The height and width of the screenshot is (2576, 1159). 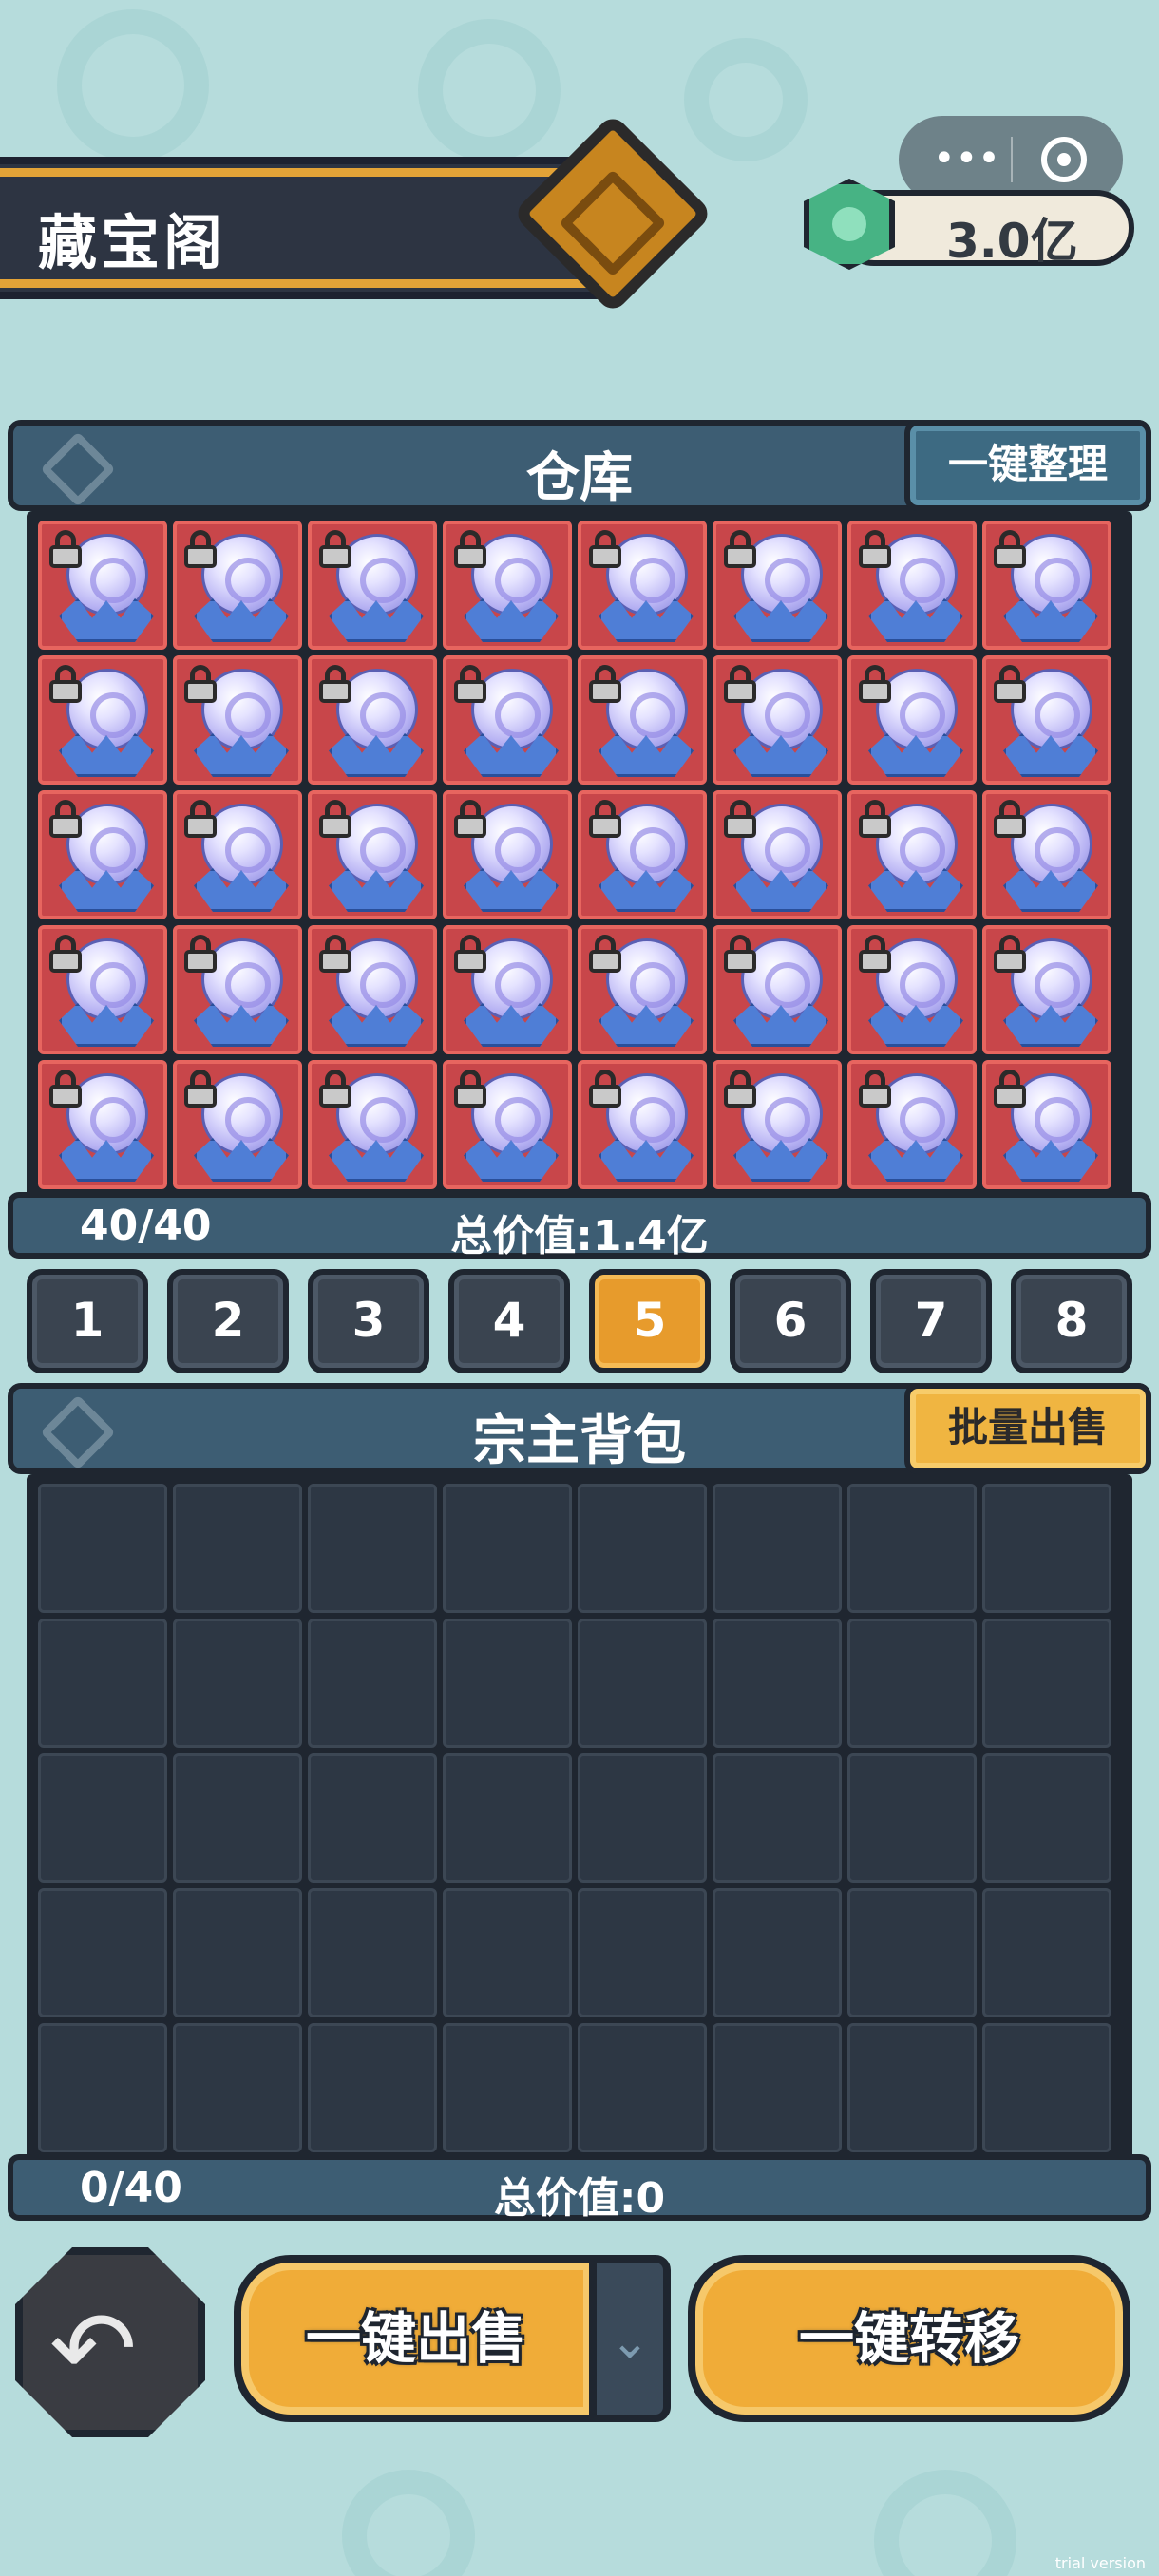 What do you see at coordinates (1027, 1428) in the screenshot?
I see `batch-sell-button: 批量出售` at bounding box center [1027, 1428].